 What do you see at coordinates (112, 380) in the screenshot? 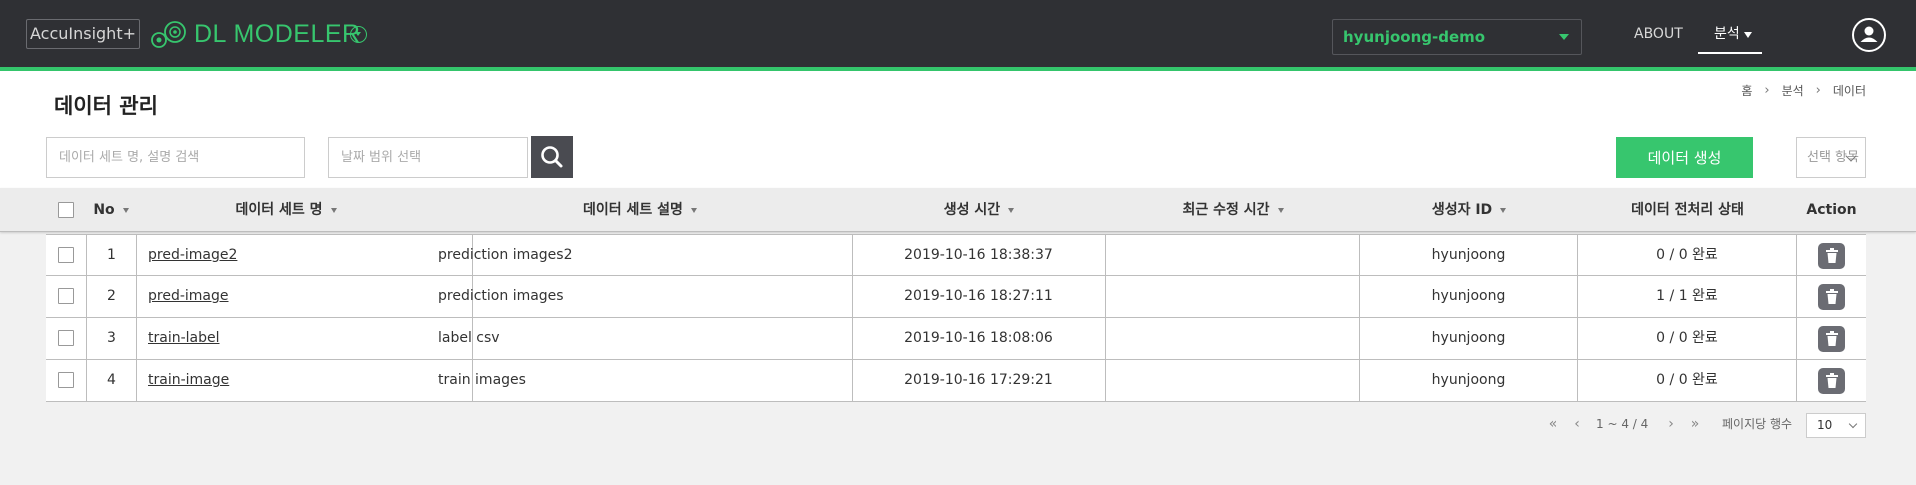
I see `row-no: 4` at bounding box center [112, 380].